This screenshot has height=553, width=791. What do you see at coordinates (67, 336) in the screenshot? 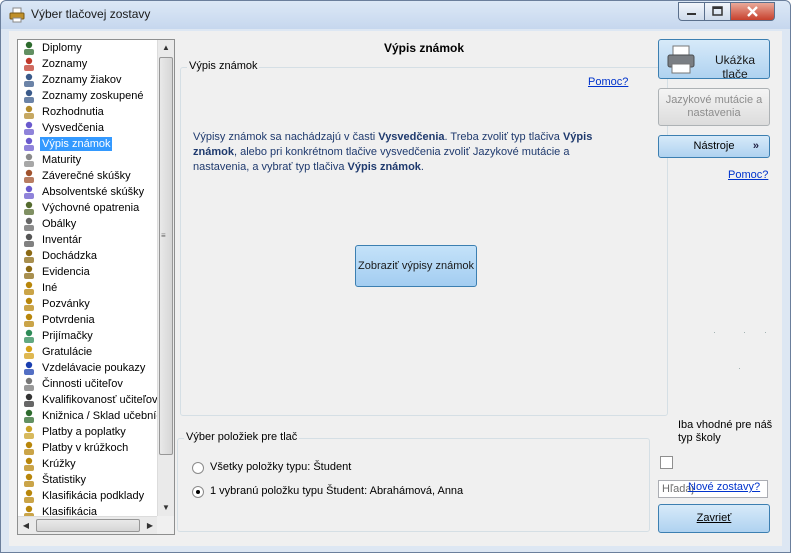
I see `sidebar-item-label: Prijímačky` at bounding box center [67, 336].